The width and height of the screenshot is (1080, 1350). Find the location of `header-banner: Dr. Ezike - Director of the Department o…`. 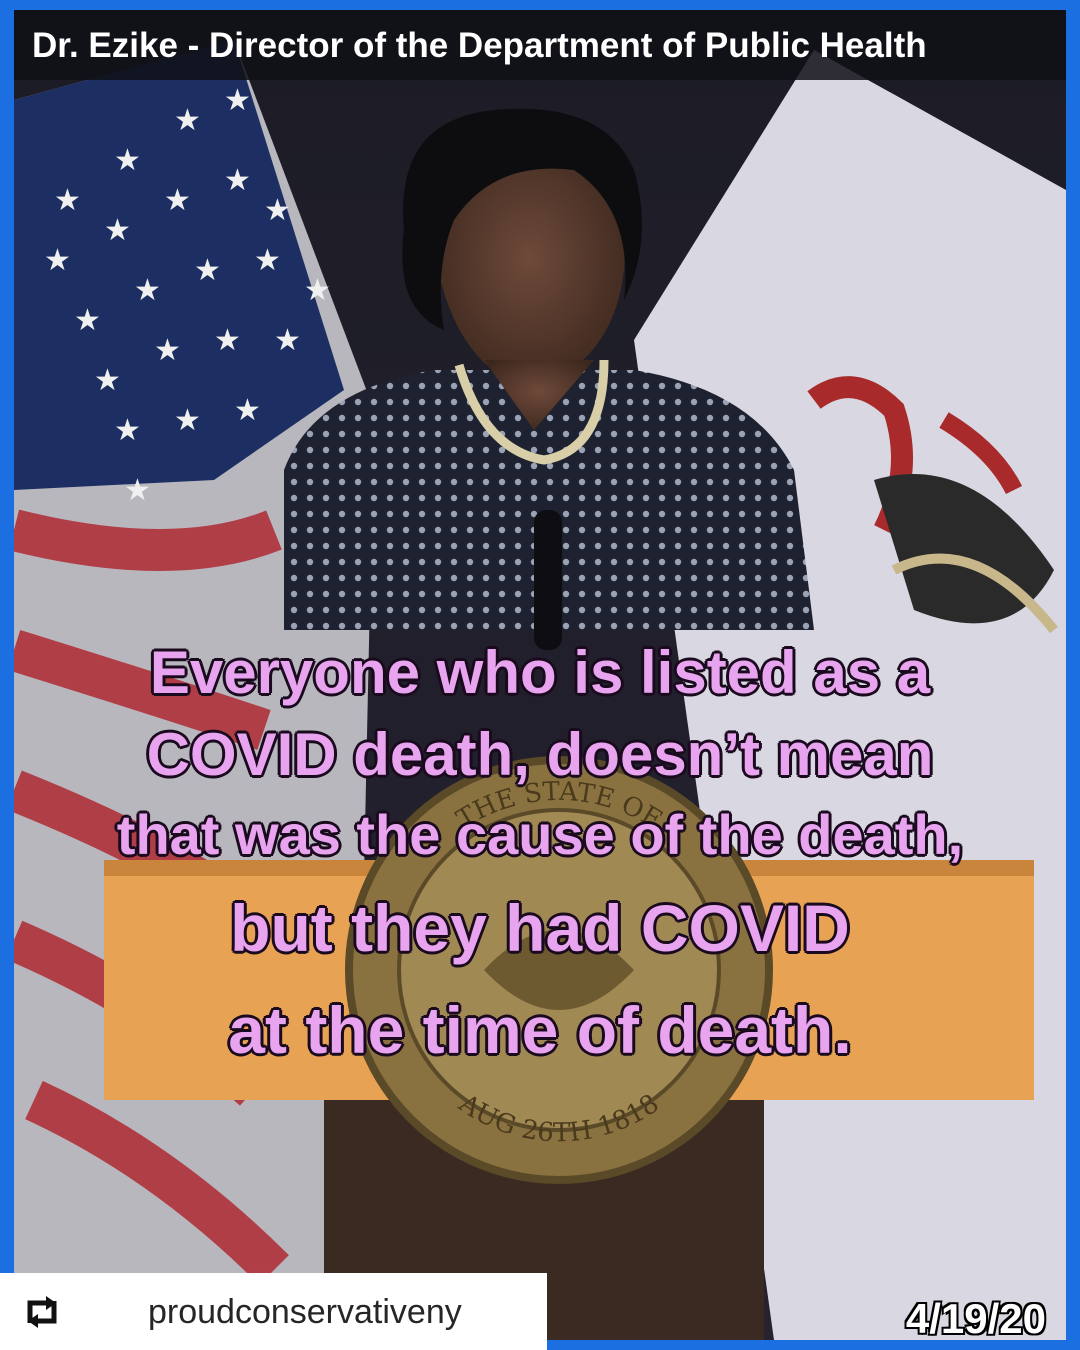

header-banner: Dr. Ezike - Director of the Department o… is located at coordinates (540, 45).